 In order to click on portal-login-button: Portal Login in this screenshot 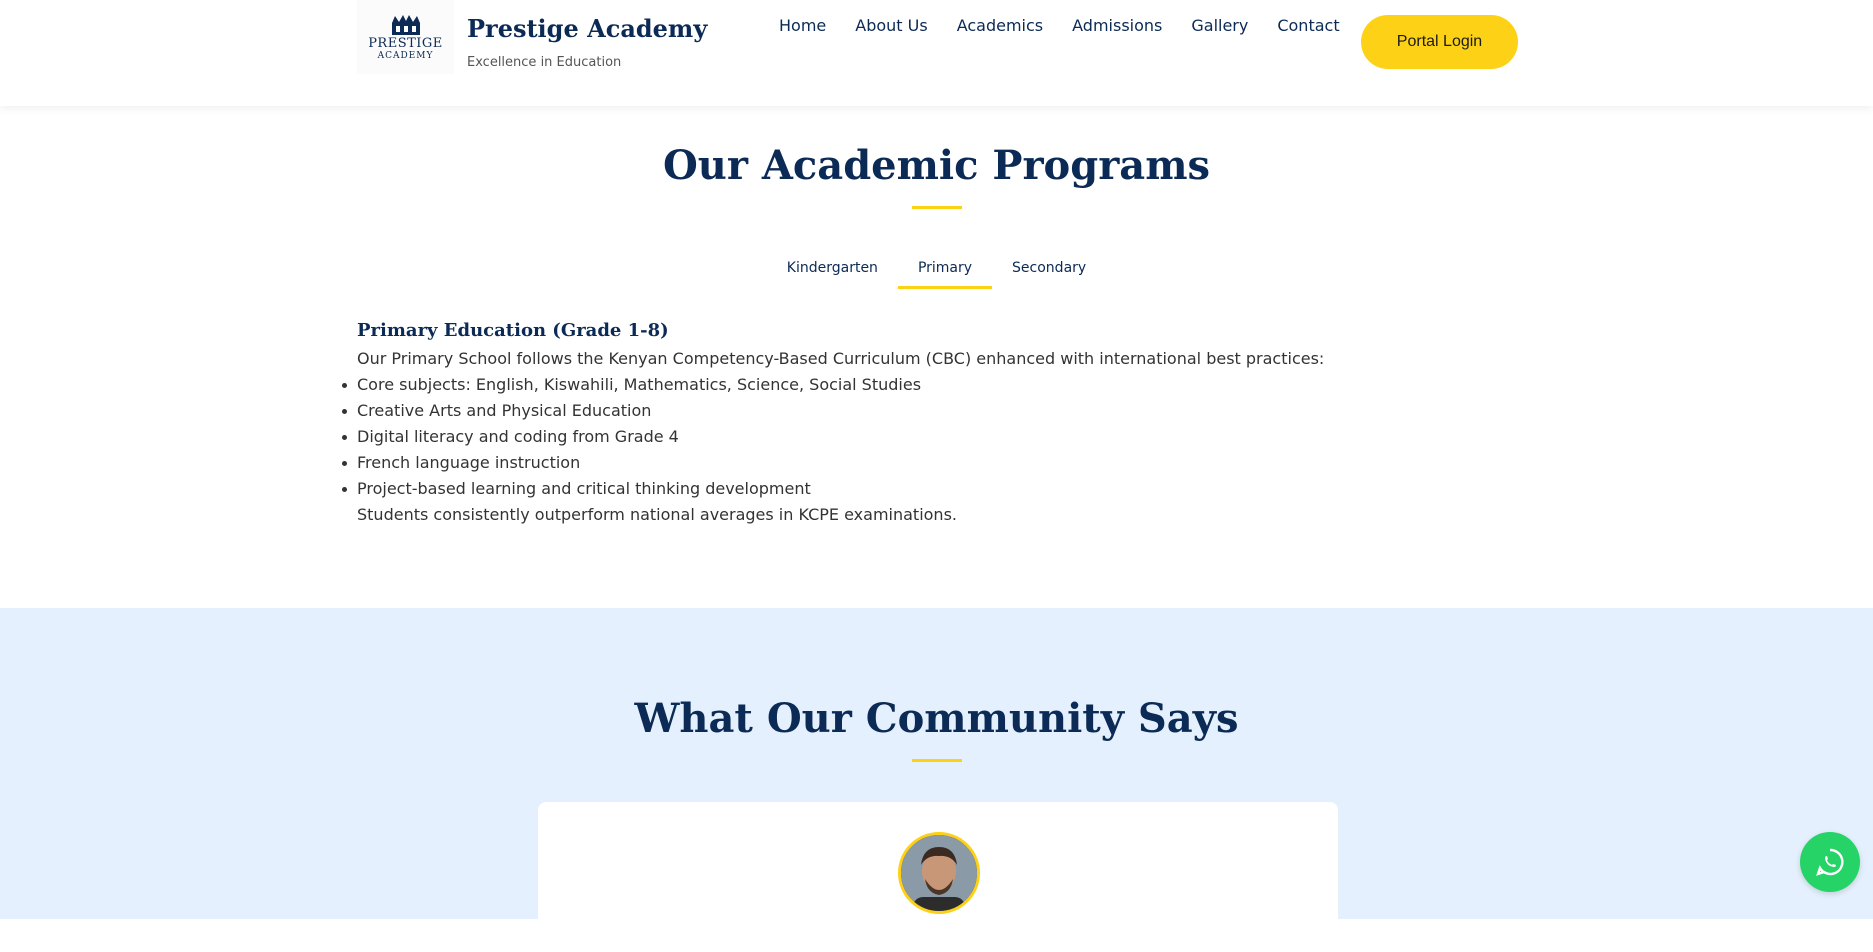, I will do `click(1439, 42)`.